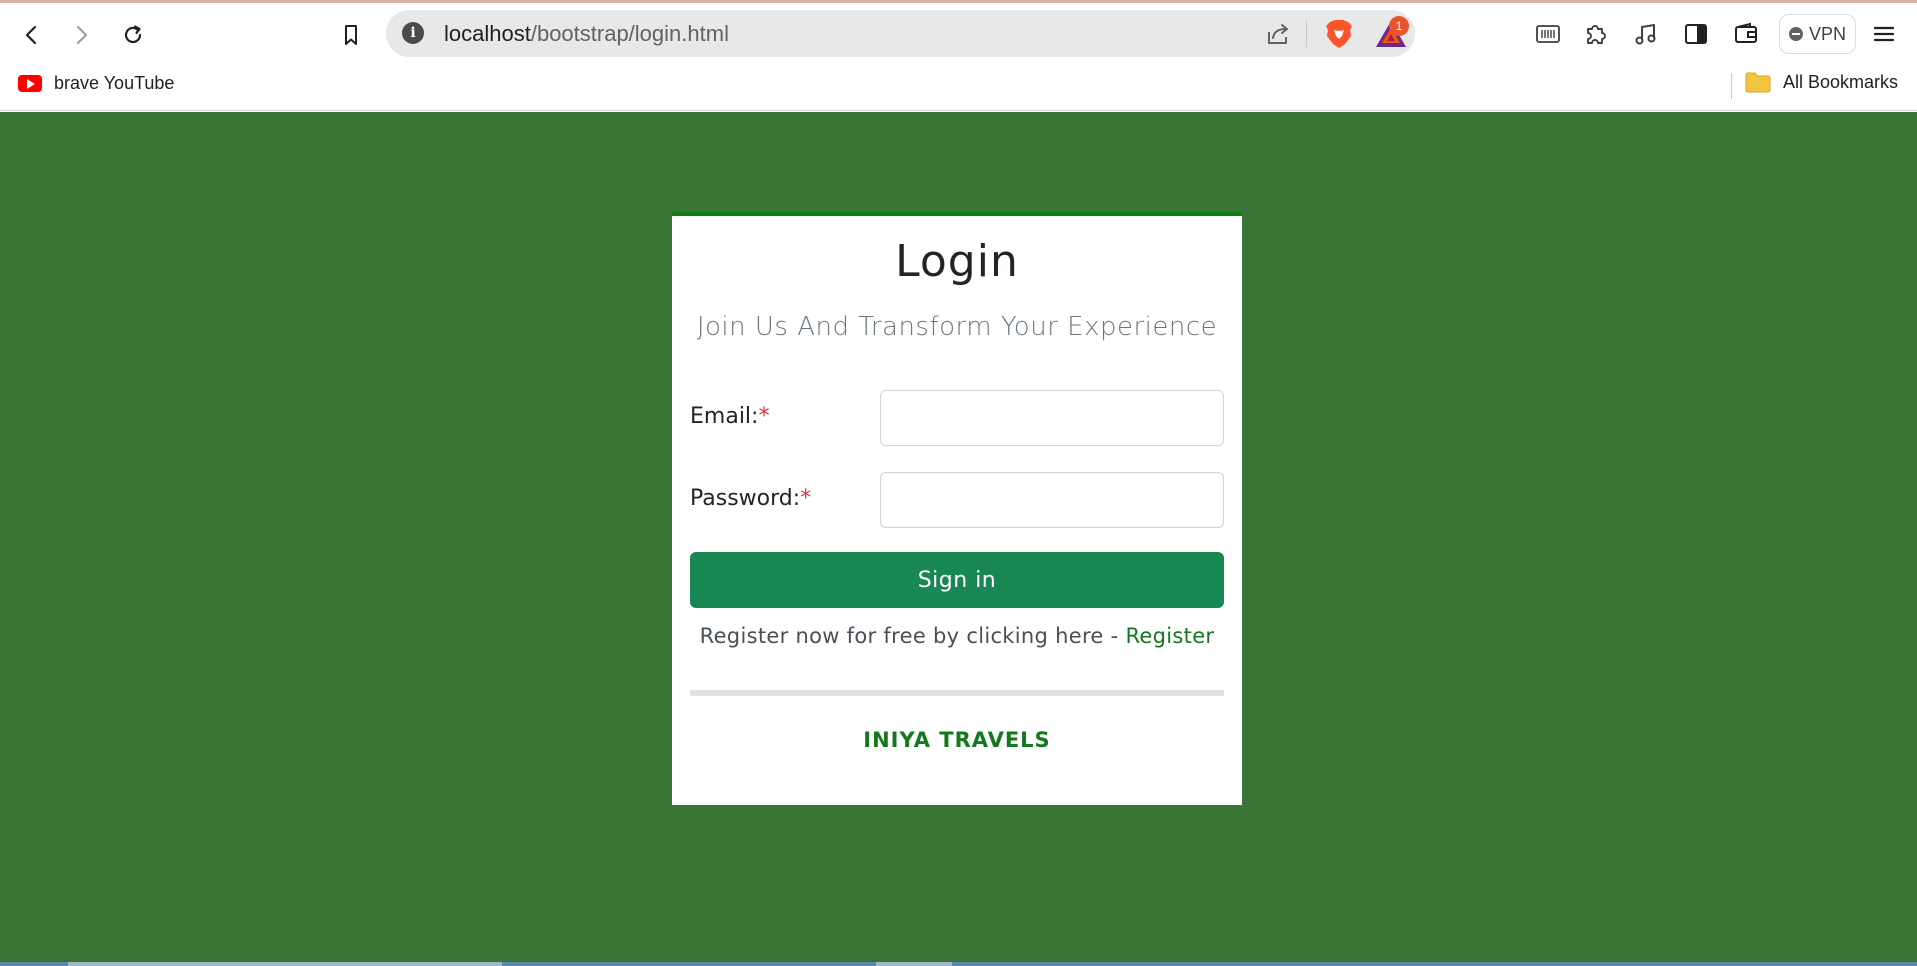 Image resolution: width=1917 pixels, height=966 pixels. I want to click on password-label: Password:*, so click(750, 498).